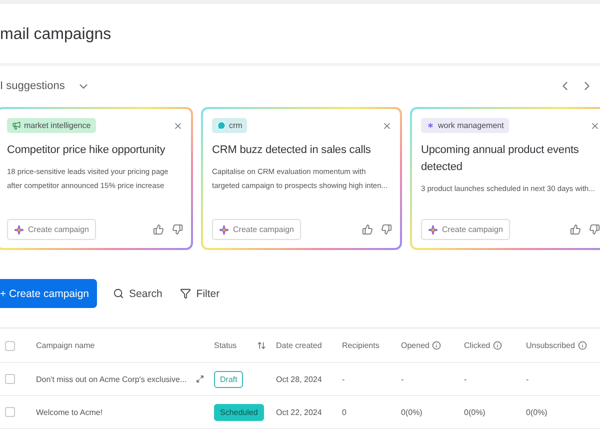 The height and width of the screenshot is (433, 600). I want to click on column-header: Opened, so click(421, 345).